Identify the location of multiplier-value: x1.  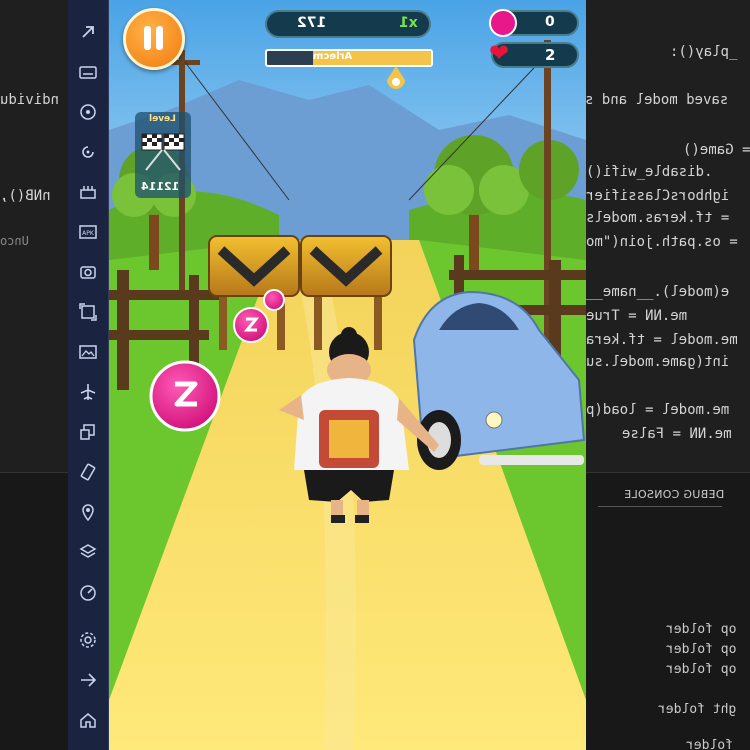
(408, 23).